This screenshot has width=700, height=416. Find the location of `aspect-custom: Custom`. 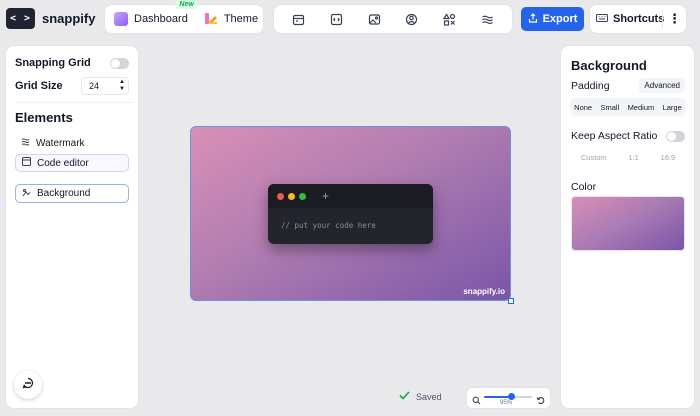

aspect-custom: Custom is located at coordinates (593, 157).